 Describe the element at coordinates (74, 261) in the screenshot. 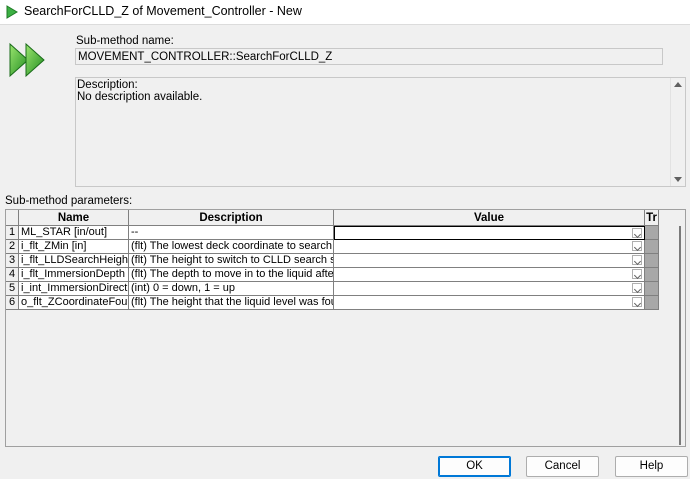

I see `param-name: i_flt_LLDSearchHeight [i` at that location.